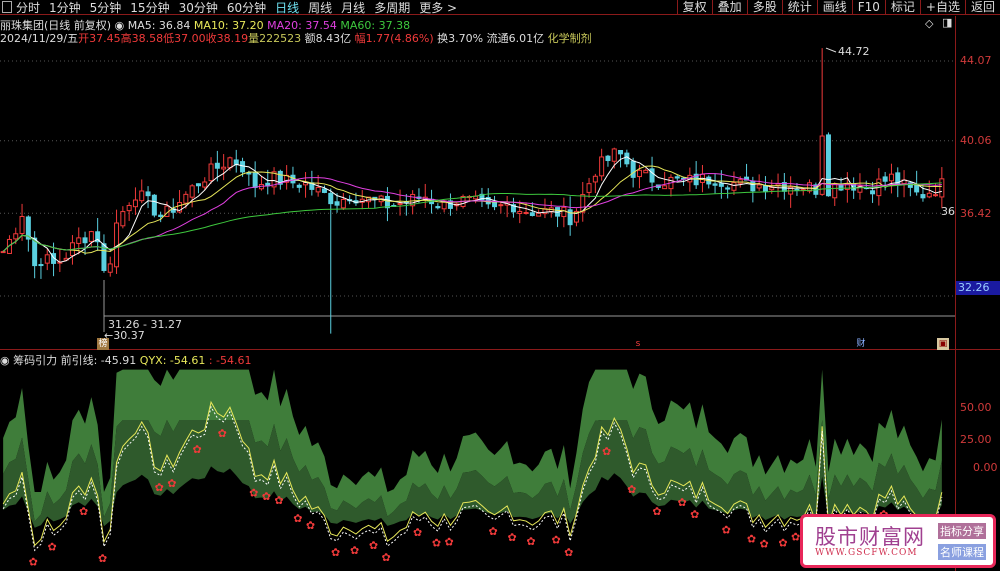 Image resolution: width=1000 pixels, height=571 pixels. What do you see at coordinates (98, 360) in the screenshot?
I see `indicator-line1: 前引线: -45.91` at bounding box center [98, 360].